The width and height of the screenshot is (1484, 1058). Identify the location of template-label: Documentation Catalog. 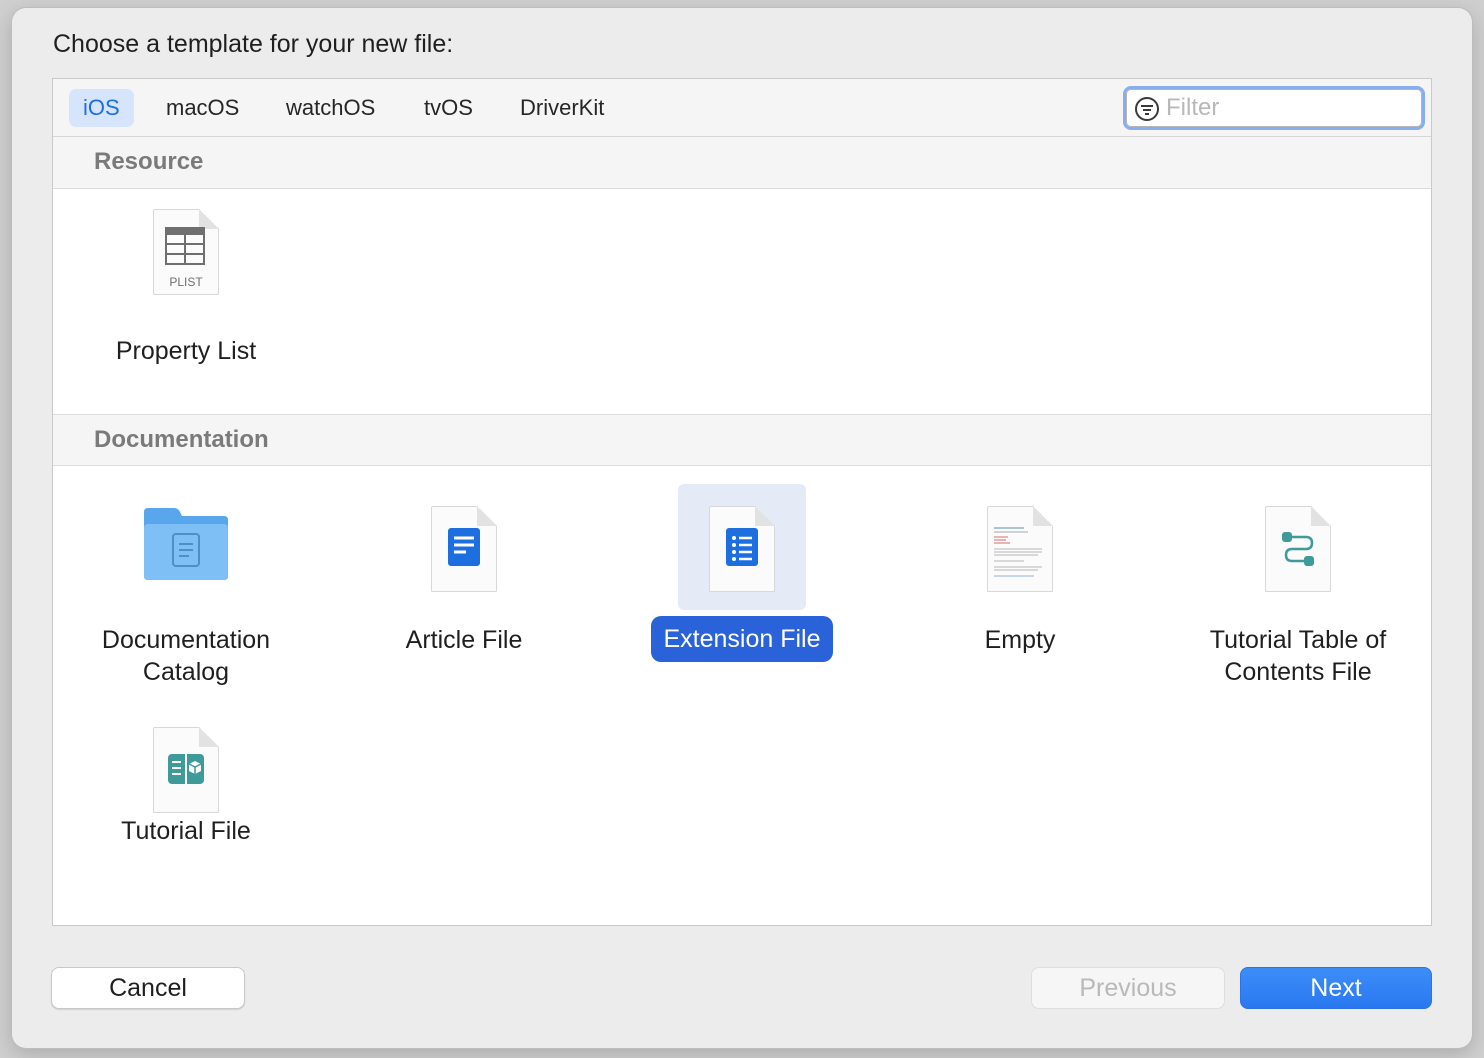
(186, 656).